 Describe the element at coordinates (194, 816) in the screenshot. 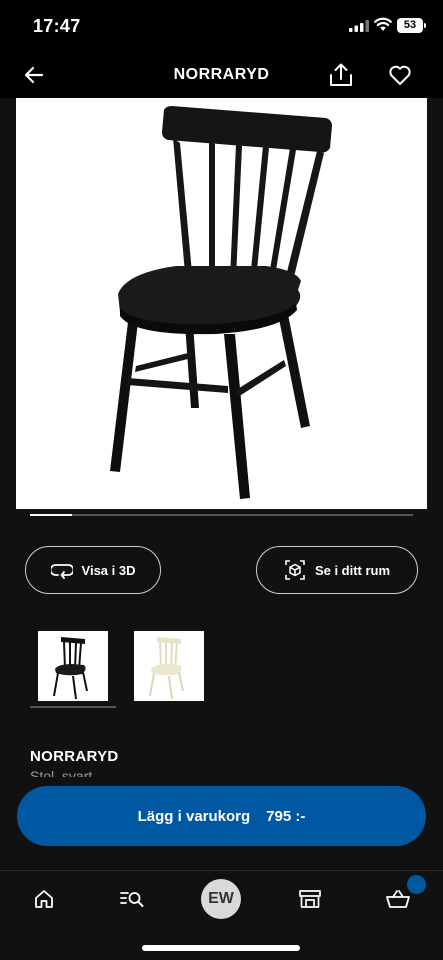

I see `add-to-cart-label: Lägg i varukorg` at that location.